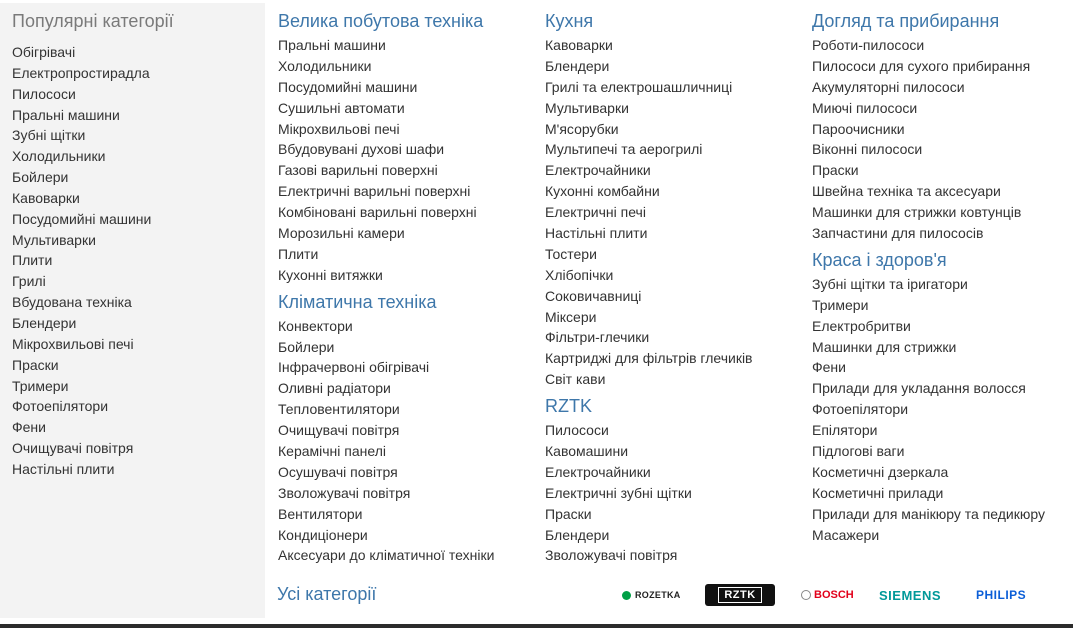 The height and width of the screenshot is (628, 1073). Describe the element at coordinates (81, 406) in the screenshot. I see `sidebar-item: Фотоепілятори` at that location.